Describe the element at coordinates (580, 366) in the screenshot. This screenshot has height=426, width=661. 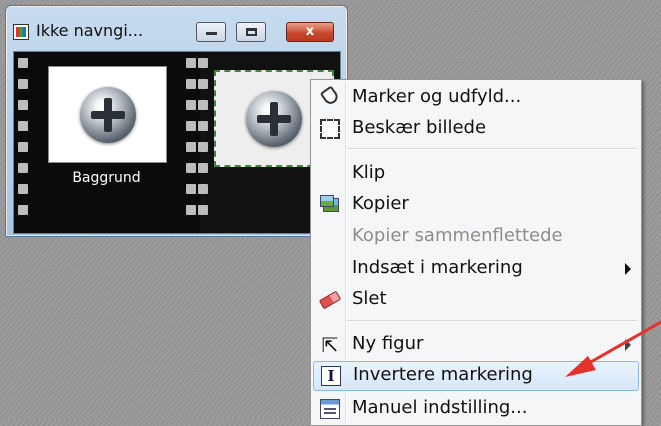
I see `arrow-head` at that location.